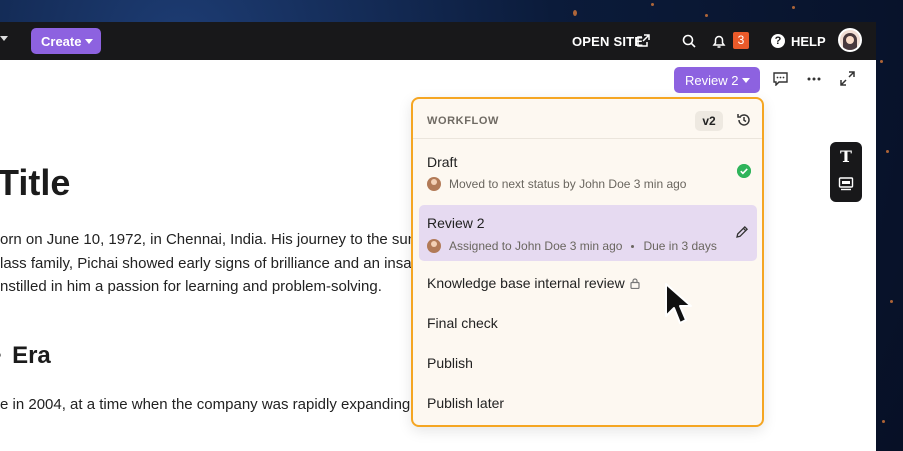 The image size is (903, 451). I want to click on top-navigation-bar: Create OPEN SITE 3 ? HELP, so click(438, 41).